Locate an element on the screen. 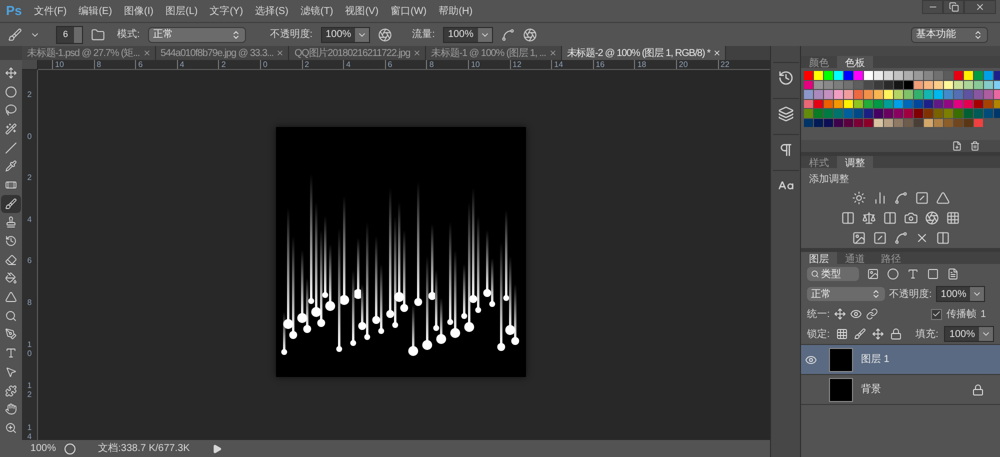 The height and width of the screenshot is (457, 1000). filter-dropdown: 类型 is located at coordinates (833, 274).